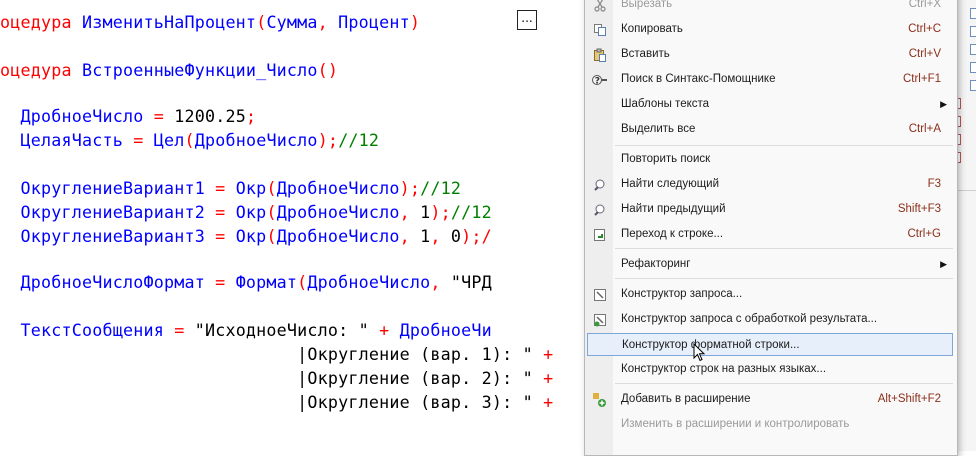 Image resolution: width=976 pixels, height=456 pixels. Describe the element at coordinates (770, 54) in the screenshot. I see `menu-item-вставить: Вставить Ctrl+V` at that location.